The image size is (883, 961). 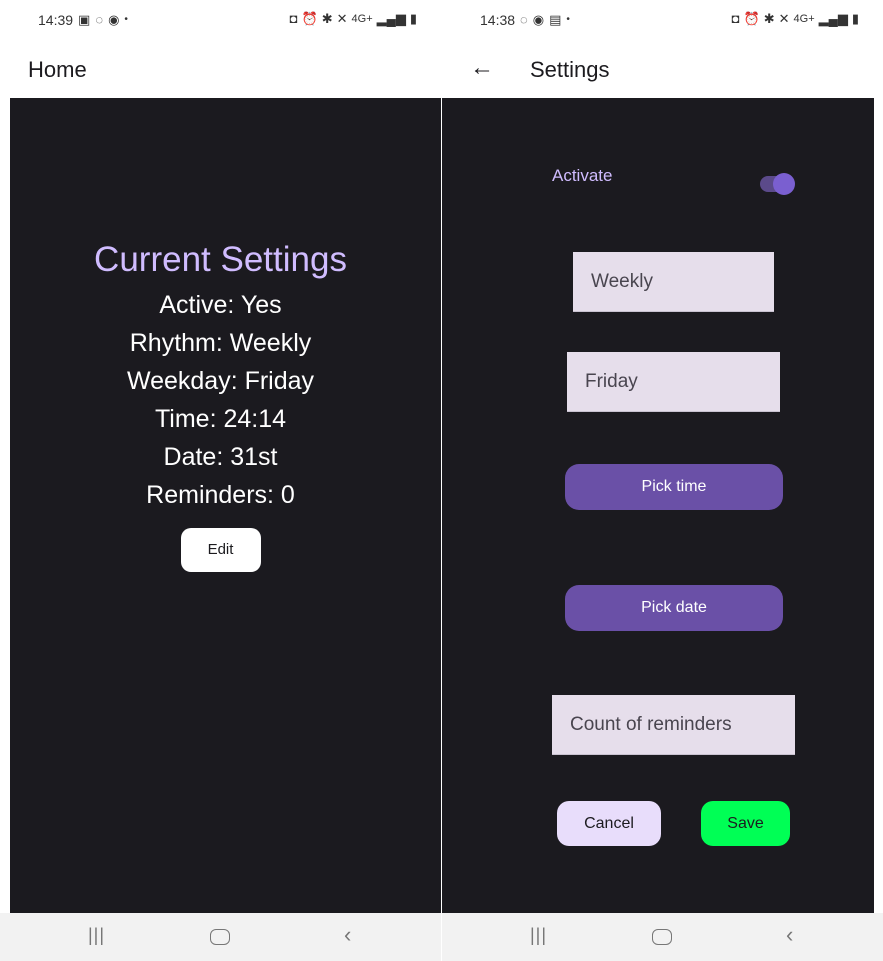 I want to click on edit-button: Edit, so click(x=220, y=550).